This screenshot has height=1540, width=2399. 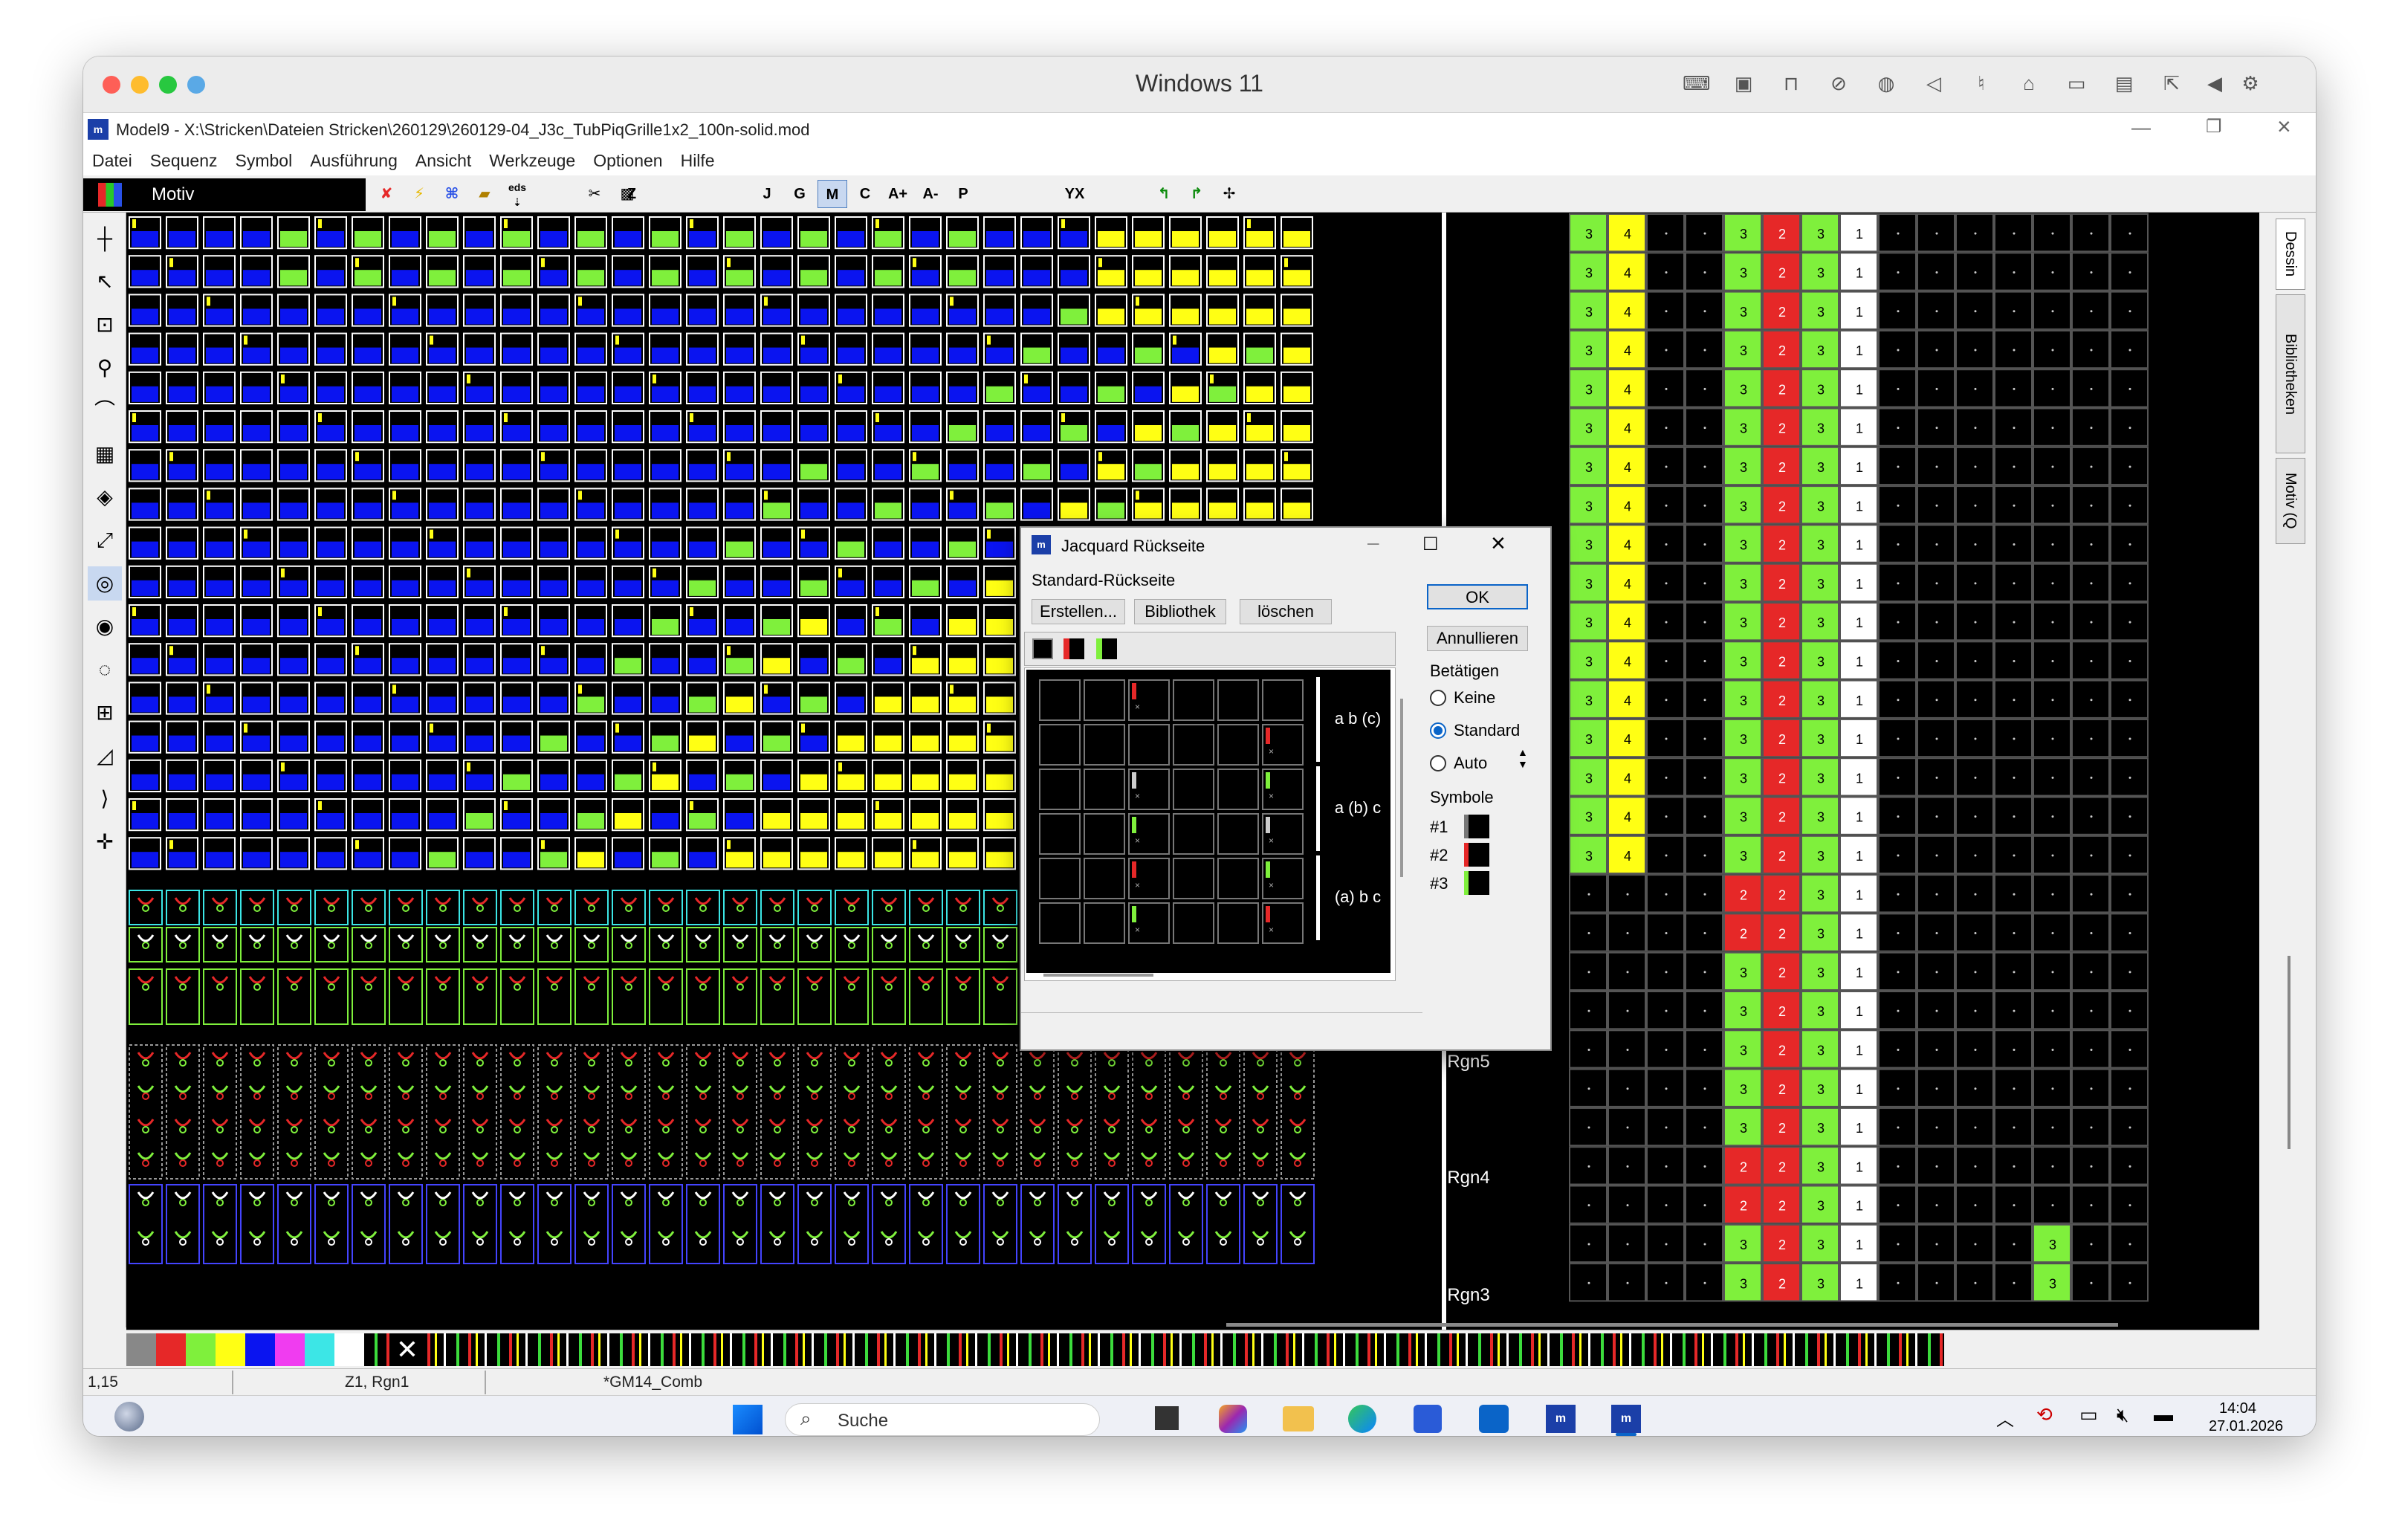 I want to click on usb-icon: ⊓, so click(x=1791, y=83).